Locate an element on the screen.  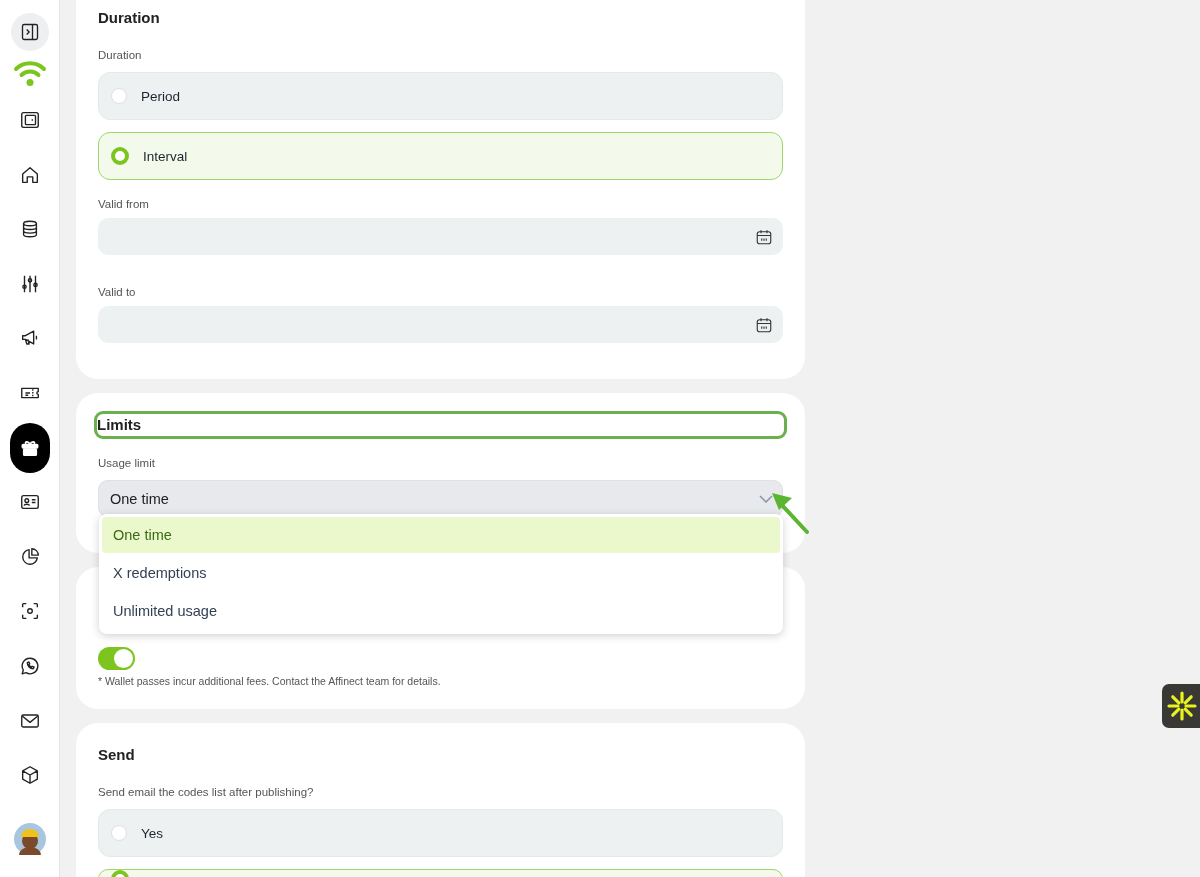
help-widget-button is located at coordinates (1181, 706).